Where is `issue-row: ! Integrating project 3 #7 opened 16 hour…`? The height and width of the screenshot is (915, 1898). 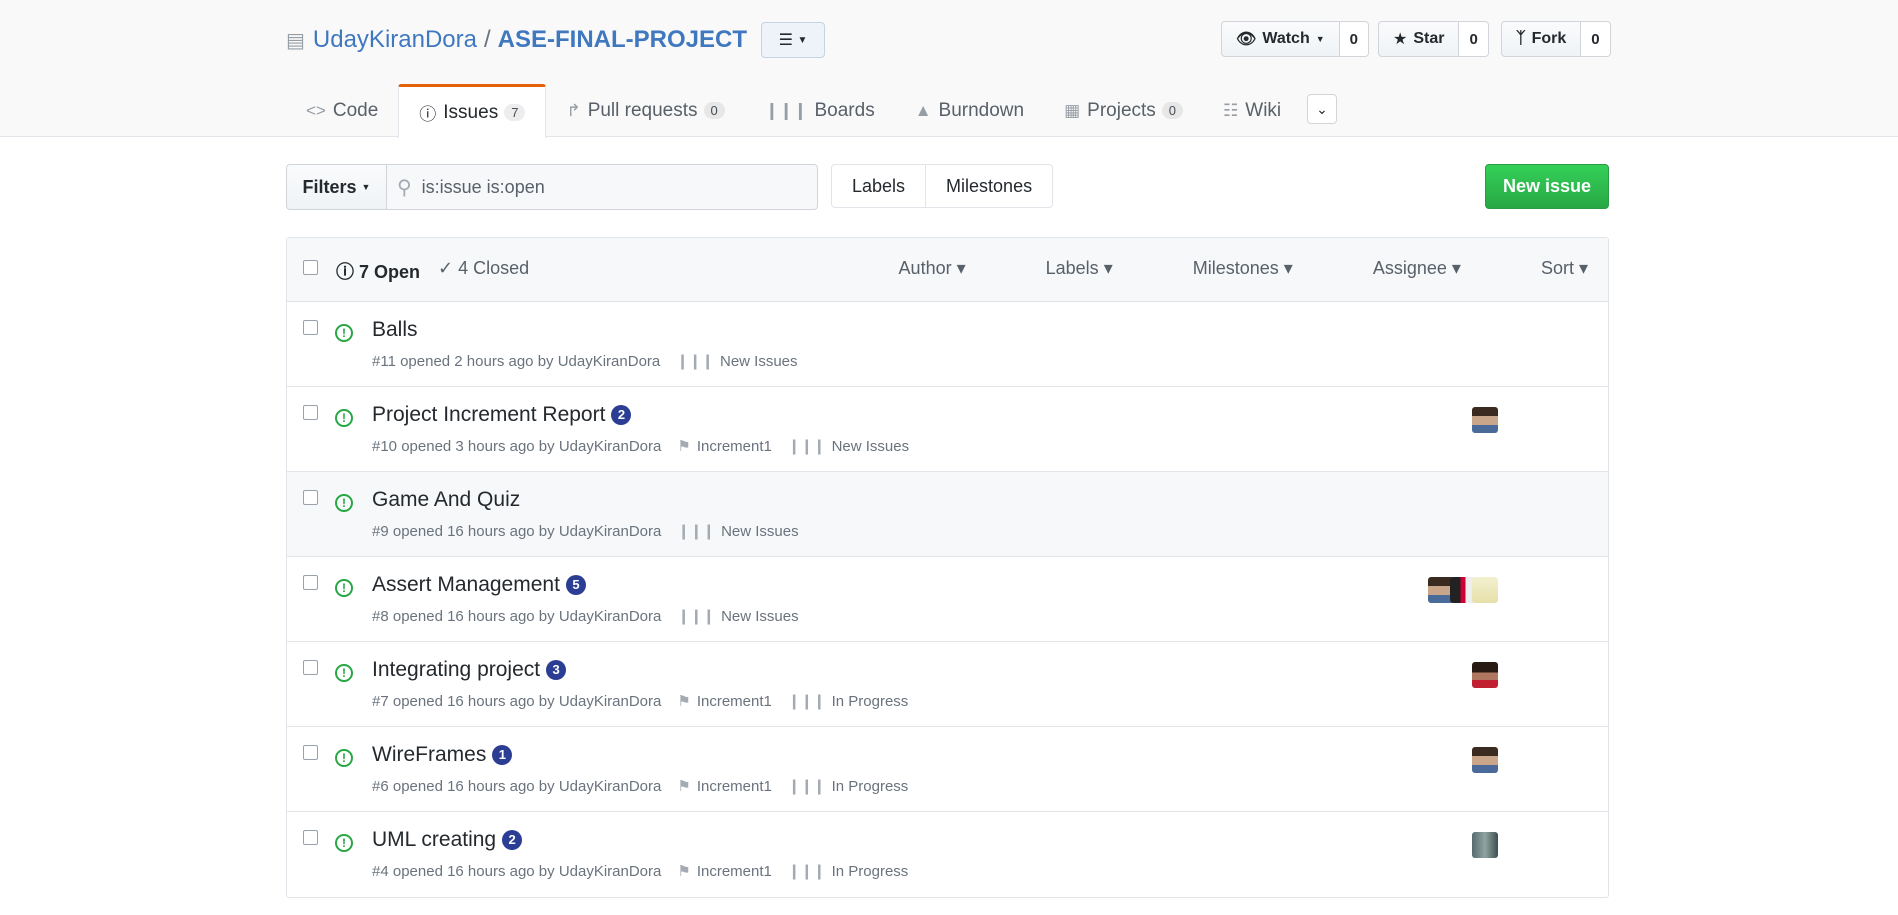
issue-row: ! Integrating project 3 #7 opened 16 hour… is located at coordinates (947, 684).